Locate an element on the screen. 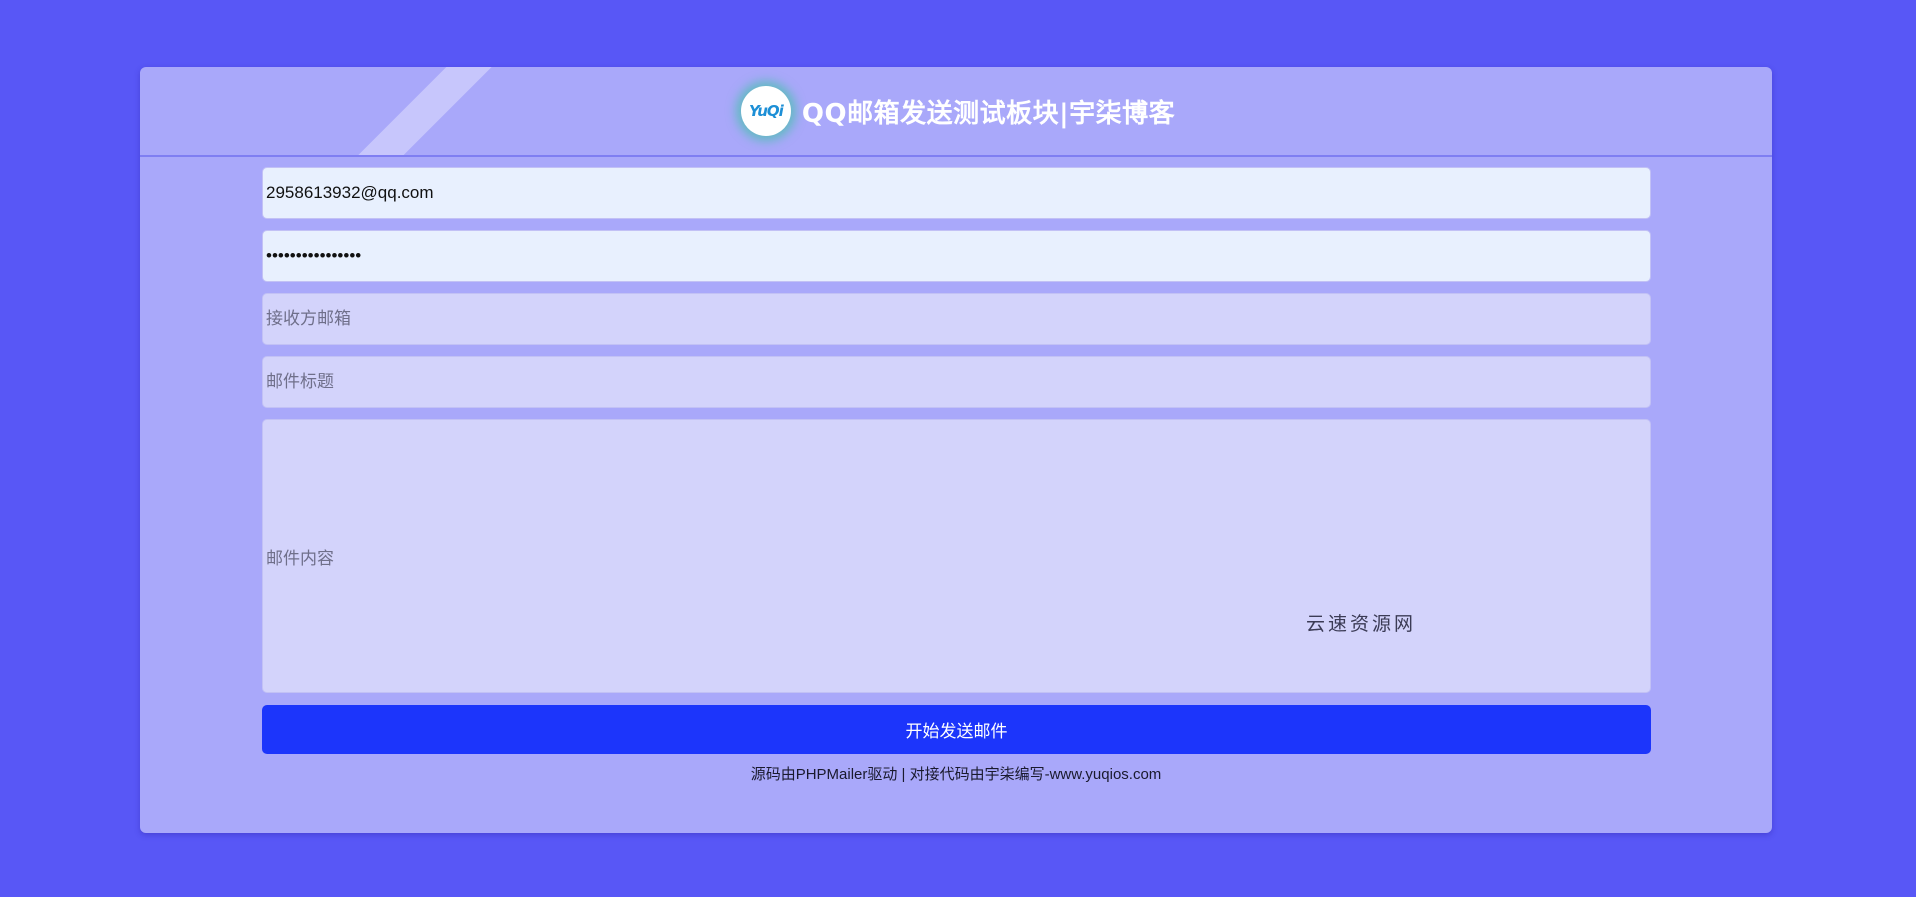 Image resolution: width=1916 pixels, height=897 pixels. sender-email-input is located at coordinates (956, 193).